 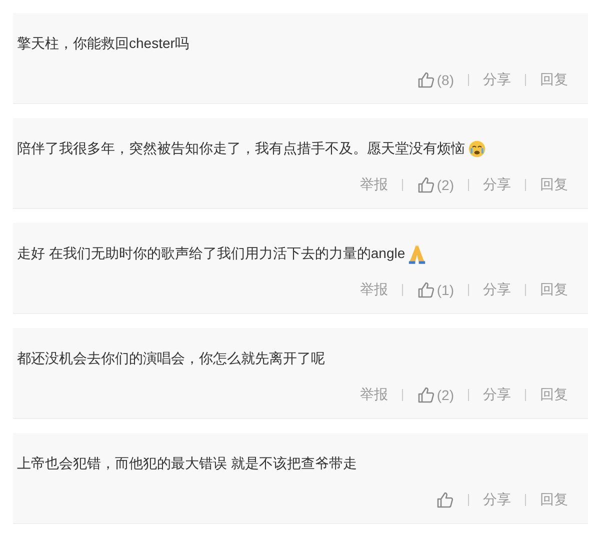 I want to click on comment-text: 陪伴了我很多年，突然被告知你走了，我有点措手不及。愿天堂没有烦恼, so click(x=241, y=149).